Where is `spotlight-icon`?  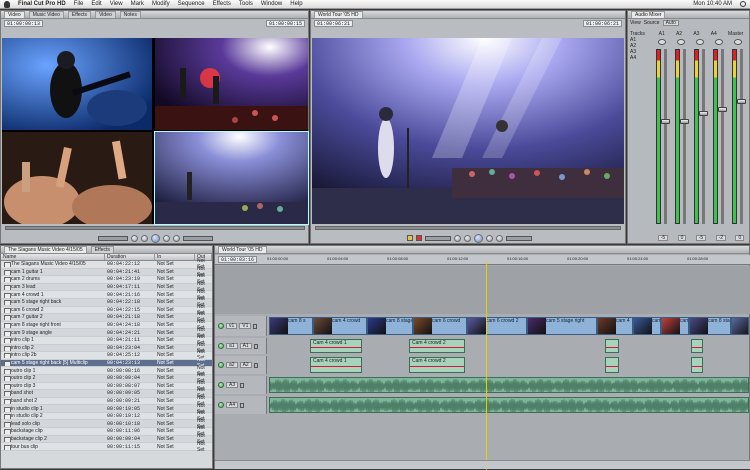
spotlight-icon is located at coordinates (743, 4).